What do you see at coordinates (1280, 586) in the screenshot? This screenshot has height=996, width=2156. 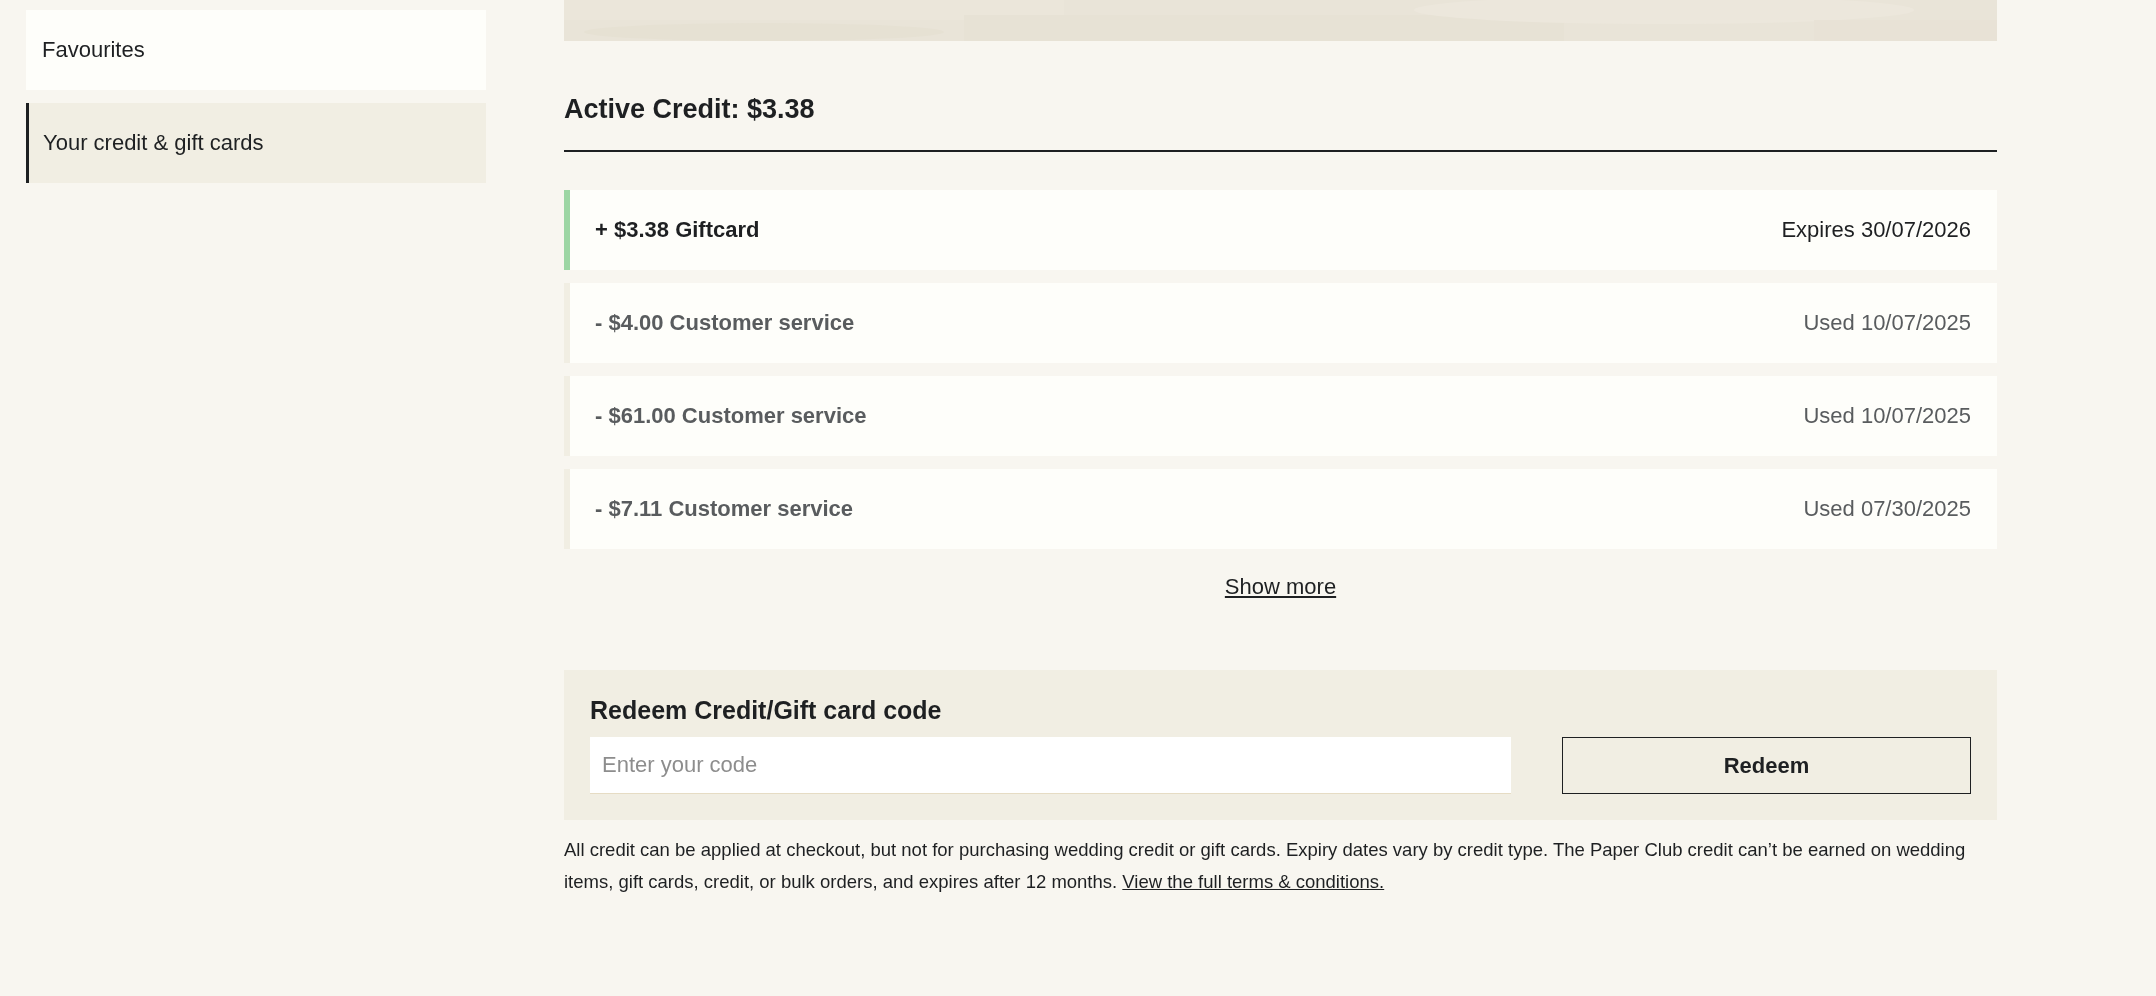 I see `show-more-link: Show more` at bounding box center [1280, 586].